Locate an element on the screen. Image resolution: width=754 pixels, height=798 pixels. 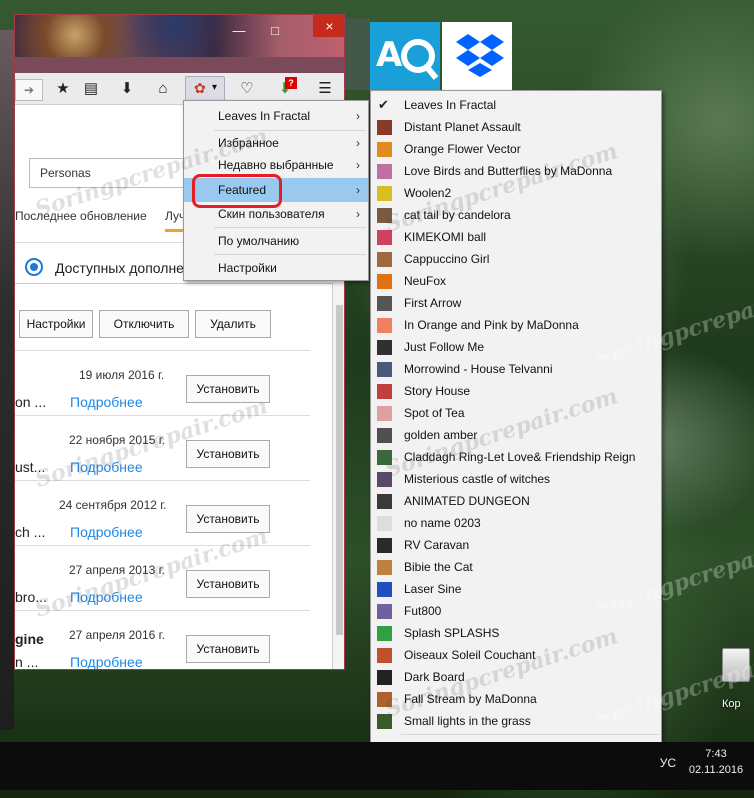
submenu-item: Cappuccino Girl is located at coordinates (516, 259).